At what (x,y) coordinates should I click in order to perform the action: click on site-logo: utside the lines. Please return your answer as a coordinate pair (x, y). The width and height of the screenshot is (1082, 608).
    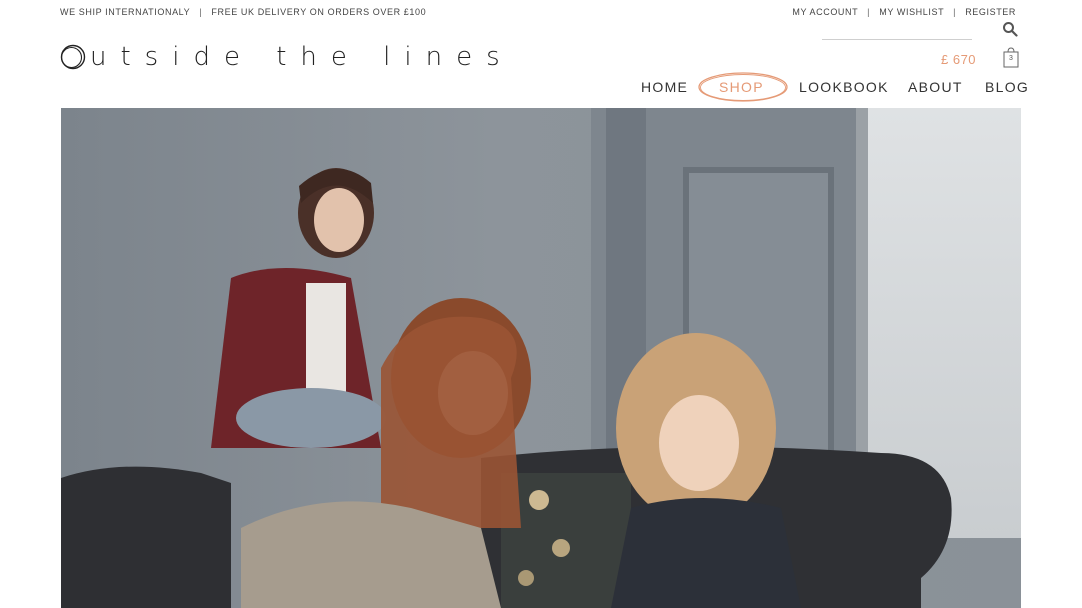
    Looking at the image, I should click on (287, 57).